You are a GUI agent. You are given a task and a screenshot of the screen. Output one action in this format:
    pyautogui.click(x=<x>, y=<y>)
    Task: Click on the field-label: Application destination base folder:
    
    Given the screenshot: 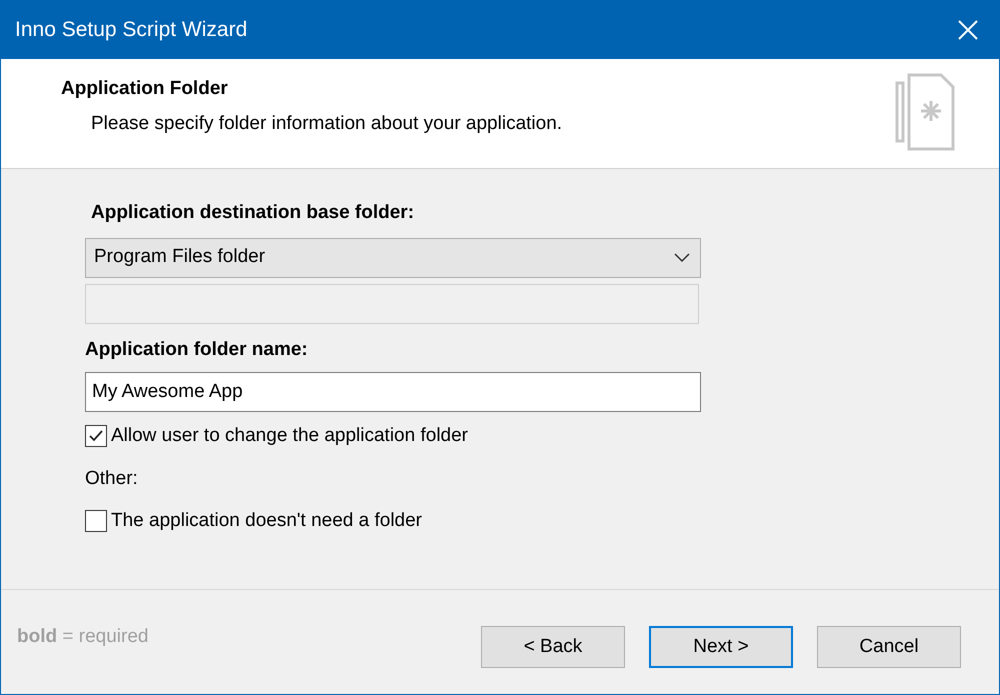 What is the action you would take?
    pyautogui.click(x=253, y=213)
    